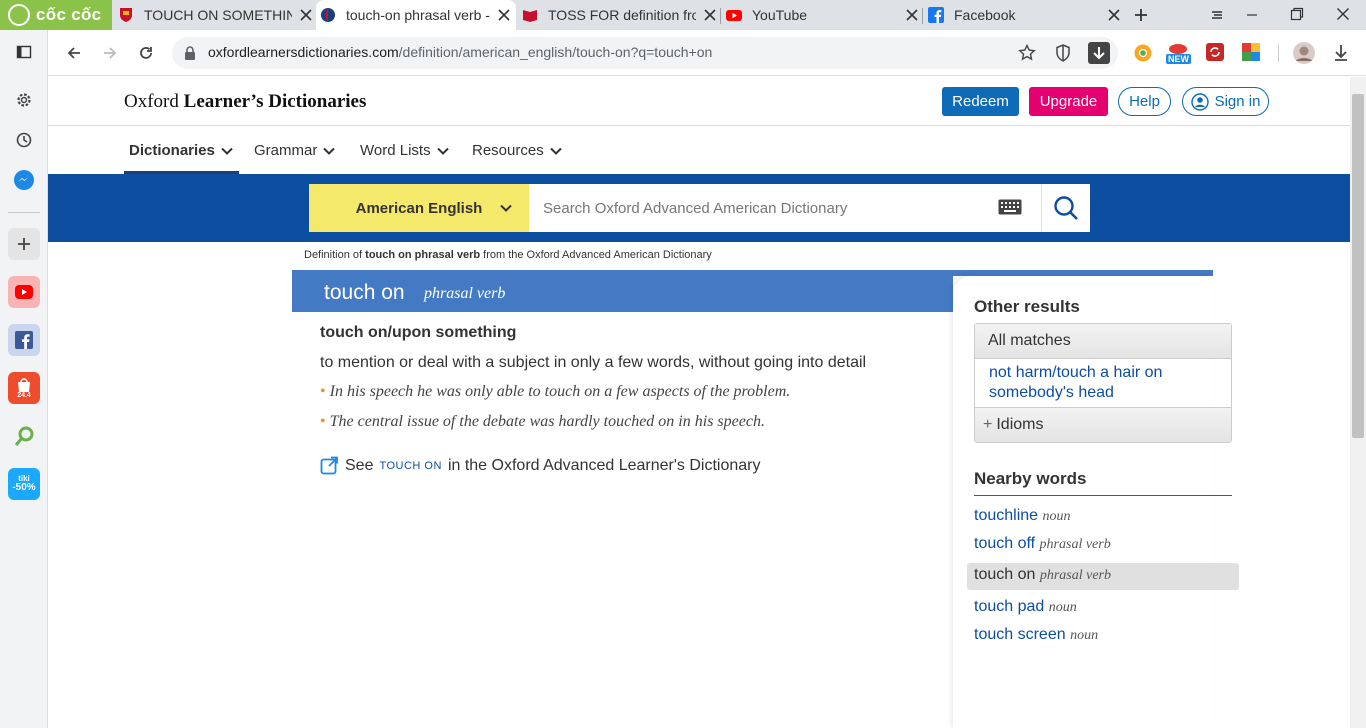 This screenshot has width=1366, height=728. What do you see at coordinates (555, 151) in the screenshot?
I see `chevron-down-icon` at bounding box center [555, 151].